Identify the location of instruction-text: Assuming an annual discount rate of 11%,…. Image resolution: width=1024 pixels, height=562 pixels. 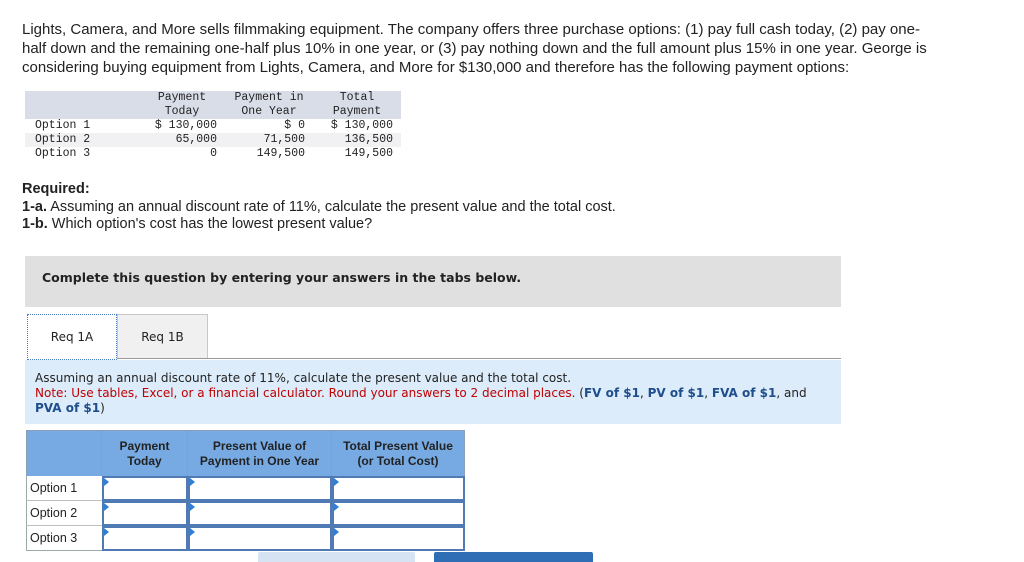
(303, 378).